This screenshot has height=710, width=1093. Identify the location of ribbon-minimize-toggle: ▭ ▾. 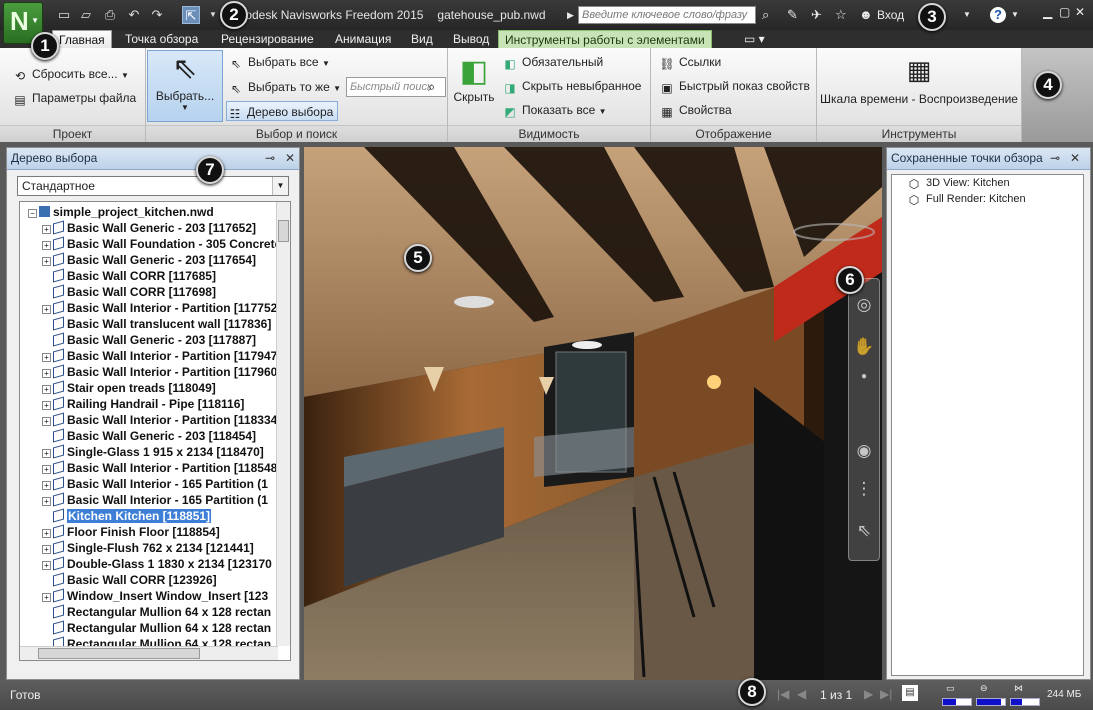
(754, 39).